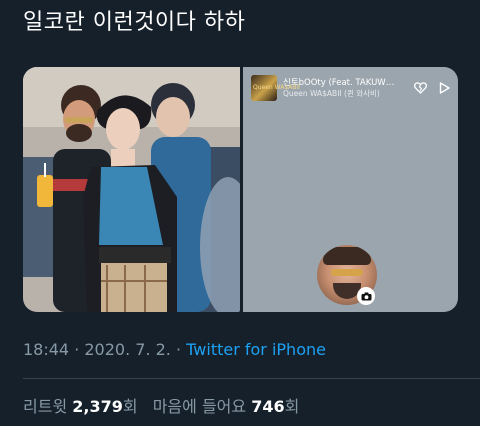 The image size is (480, 426). Describe the element at coordinates (199, 406) in the screenshot. I see `likes-label: 마음에 들어요` at that location.